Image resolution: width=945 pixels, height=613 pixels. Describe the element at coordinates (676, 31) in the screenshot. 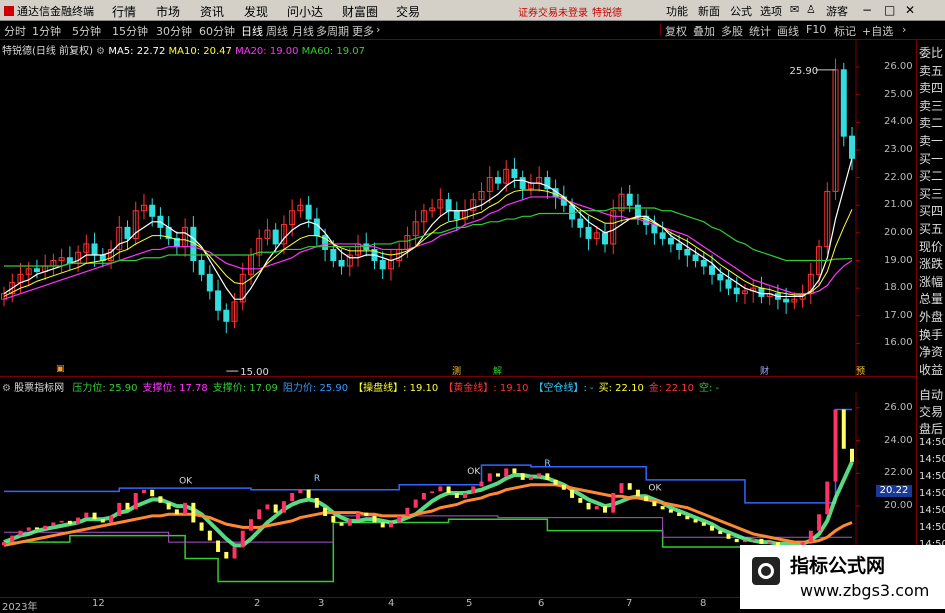

I see `adjust-button: 复权` at that location.